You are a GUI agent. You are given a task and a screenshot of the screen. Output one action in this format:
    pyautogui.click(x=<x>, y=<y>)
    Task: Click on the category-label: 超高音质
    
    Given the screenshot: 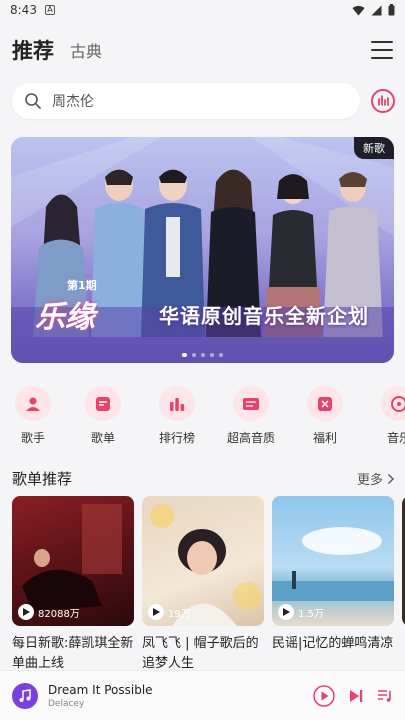 What is the action you would take?
    pyautogui.click(x=250, y=438)
    